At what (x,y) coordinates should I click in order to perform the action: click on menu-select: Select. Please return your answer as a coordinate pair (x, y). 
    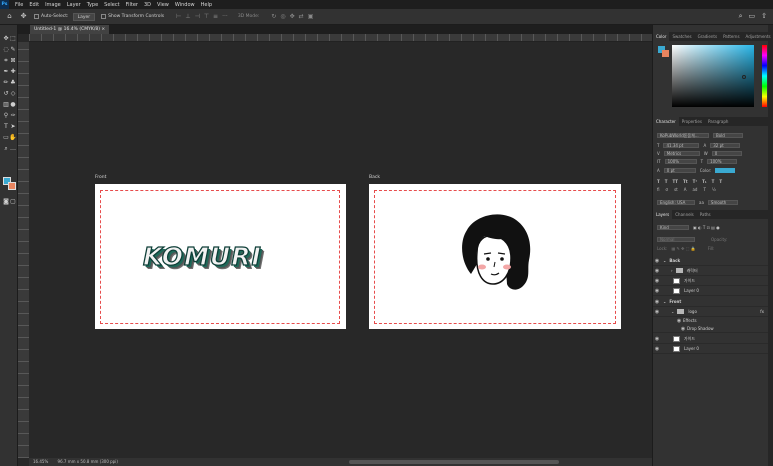
    Looking at the image, I should click on (111, 5).